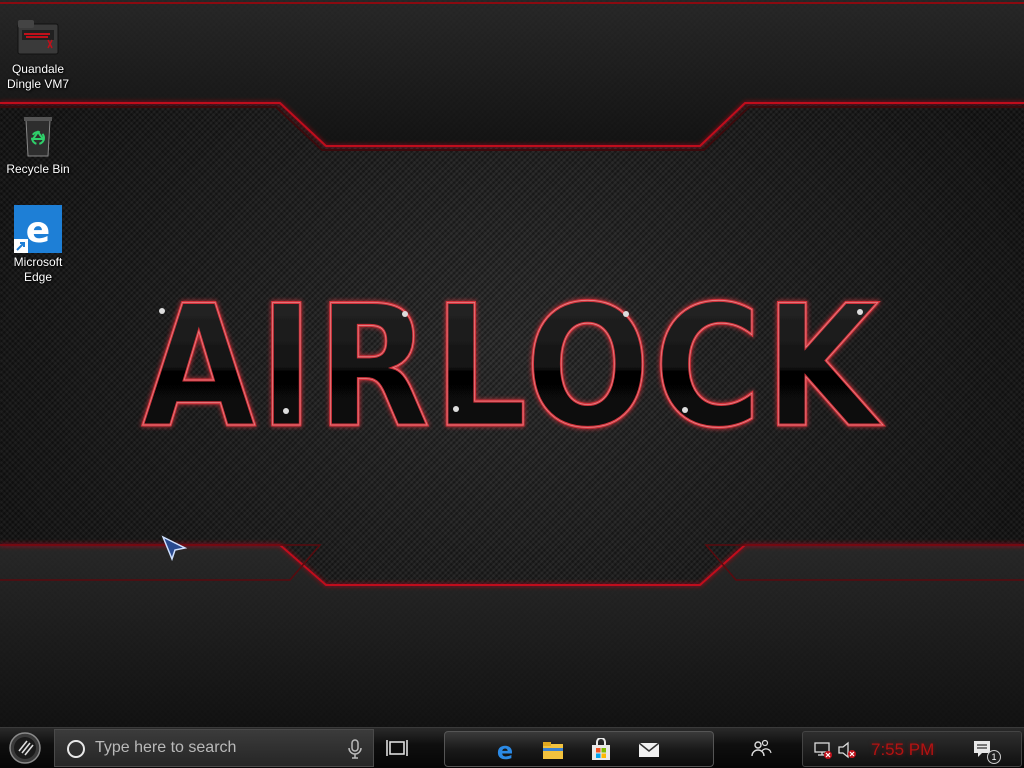 The width and height of the screenshot is (1024, 768). What do you see at coordinates (994, 757) in the screenshot?
I see `notification-count-badge: 1` at bounding box center [994, 757].